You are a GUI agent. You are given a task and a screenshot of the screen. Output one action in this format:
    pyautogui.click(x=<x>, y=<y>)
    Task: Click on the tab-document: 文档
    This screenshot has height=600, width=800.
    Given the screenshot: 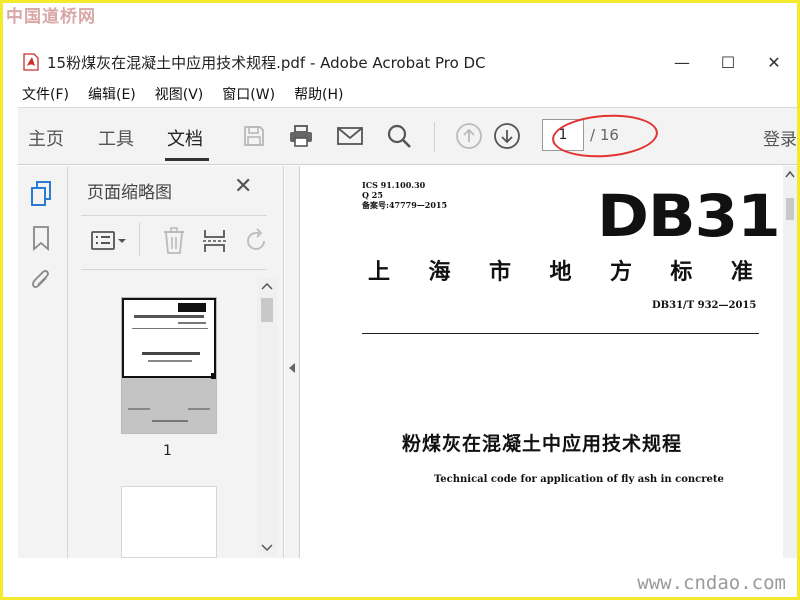 What is the action you would take?
    pyautogui.click(x=185, y=138)
    